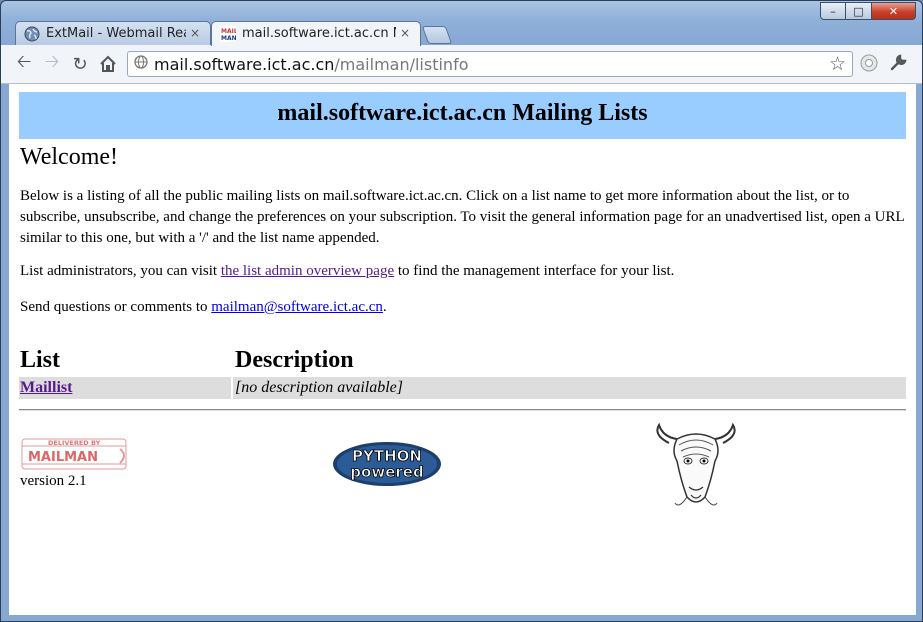 Image resolution: width=923 pixels, height=622 pixels. What do you see at coordinates (833, 11) in the screenshot?
I see `minimize-button: –` at bounding box center [833, 11].